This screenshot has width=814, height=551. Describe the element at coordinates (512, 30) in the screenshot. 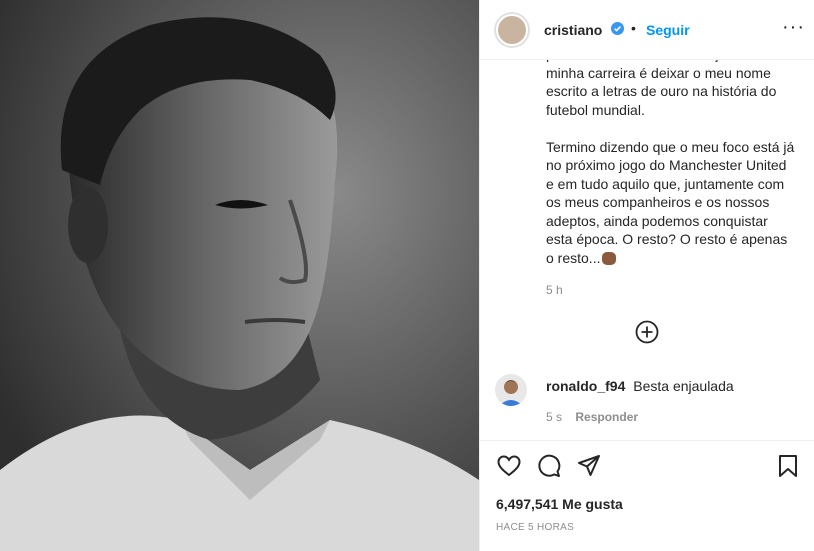

I see `author-avatar` at that location.